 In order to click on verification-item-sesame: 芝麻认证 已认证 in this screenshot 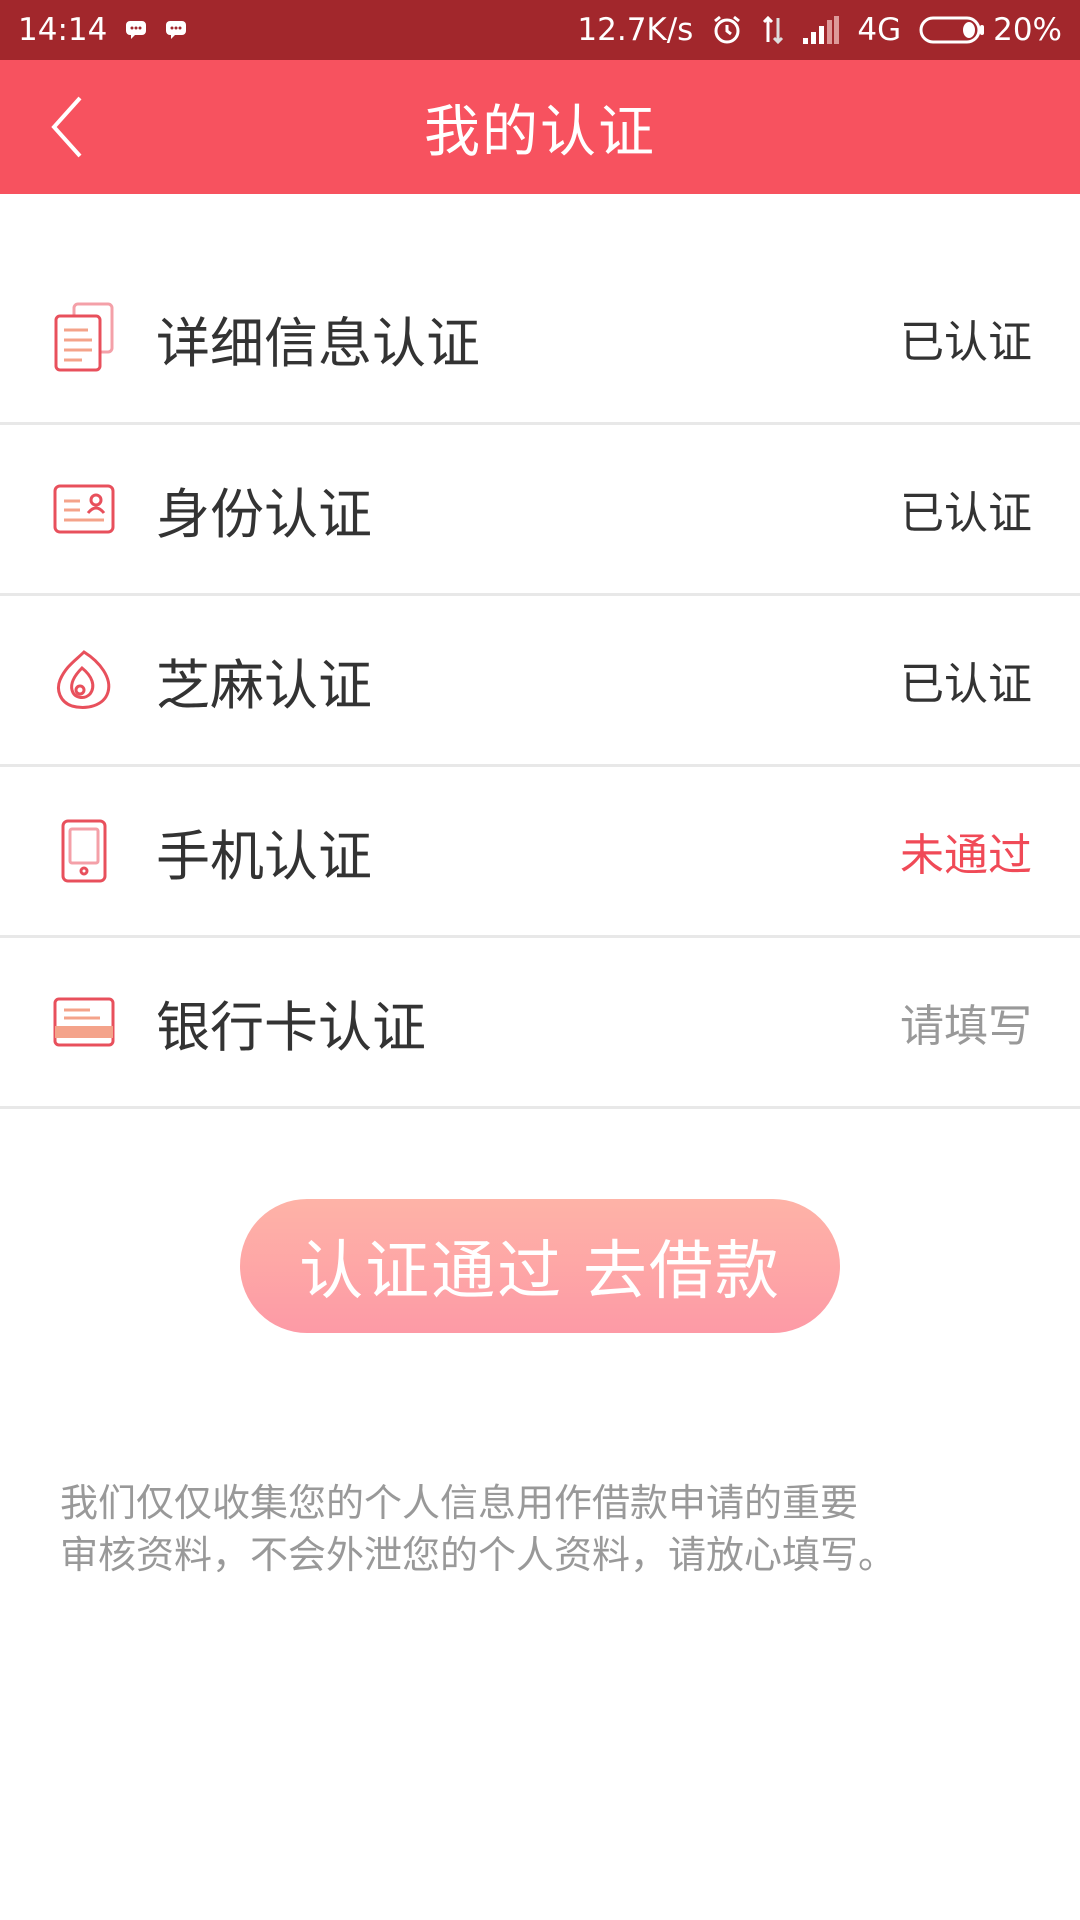, I will do `click(540, 681)`.